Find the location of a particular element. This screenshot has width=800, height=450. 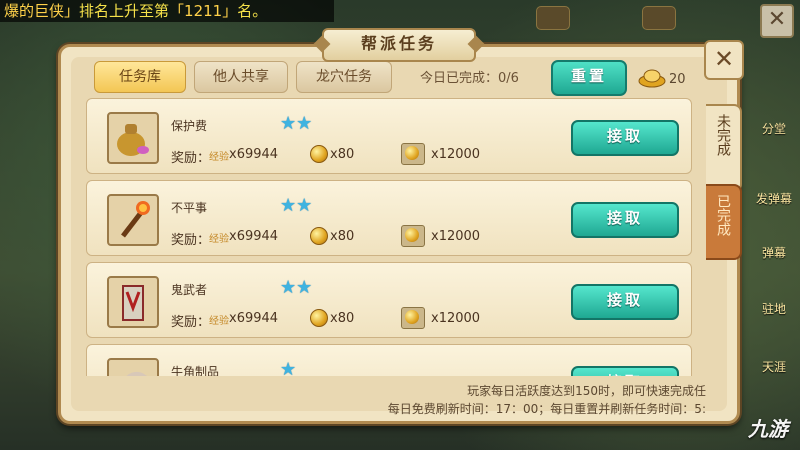

reset-button: 重置 is located at coordinates (589, 78).